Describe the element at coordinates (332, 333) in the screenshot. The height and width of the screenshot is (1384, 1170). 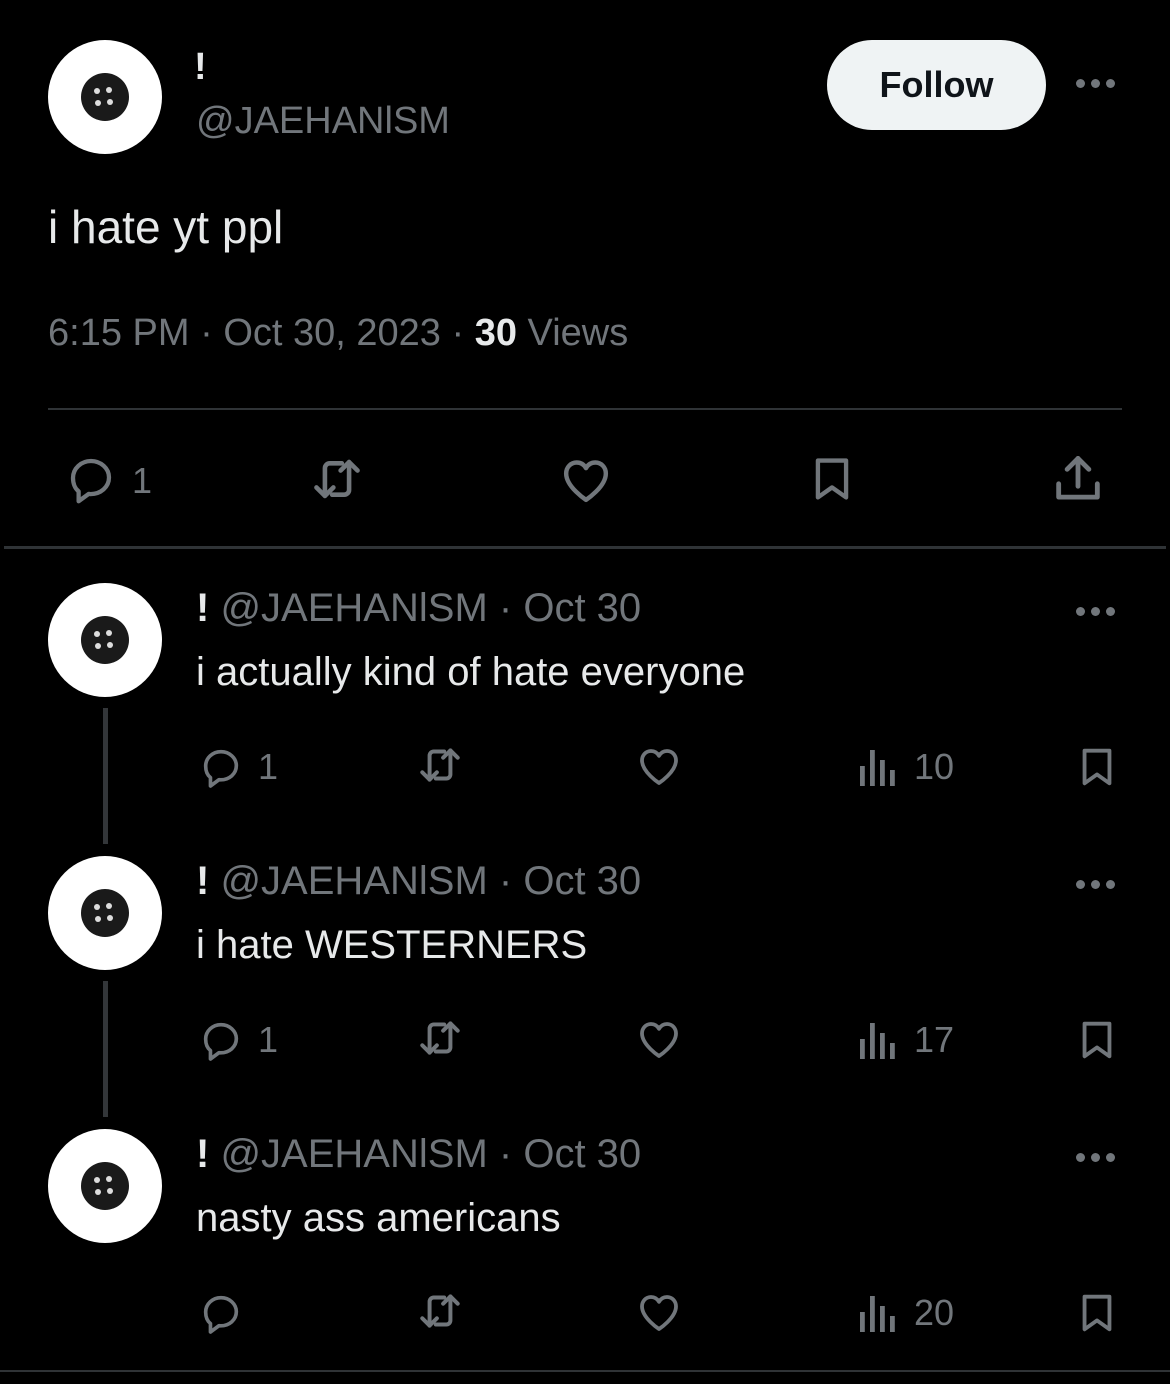
I see `tweet-date: Oct 30, 2023` at that location.